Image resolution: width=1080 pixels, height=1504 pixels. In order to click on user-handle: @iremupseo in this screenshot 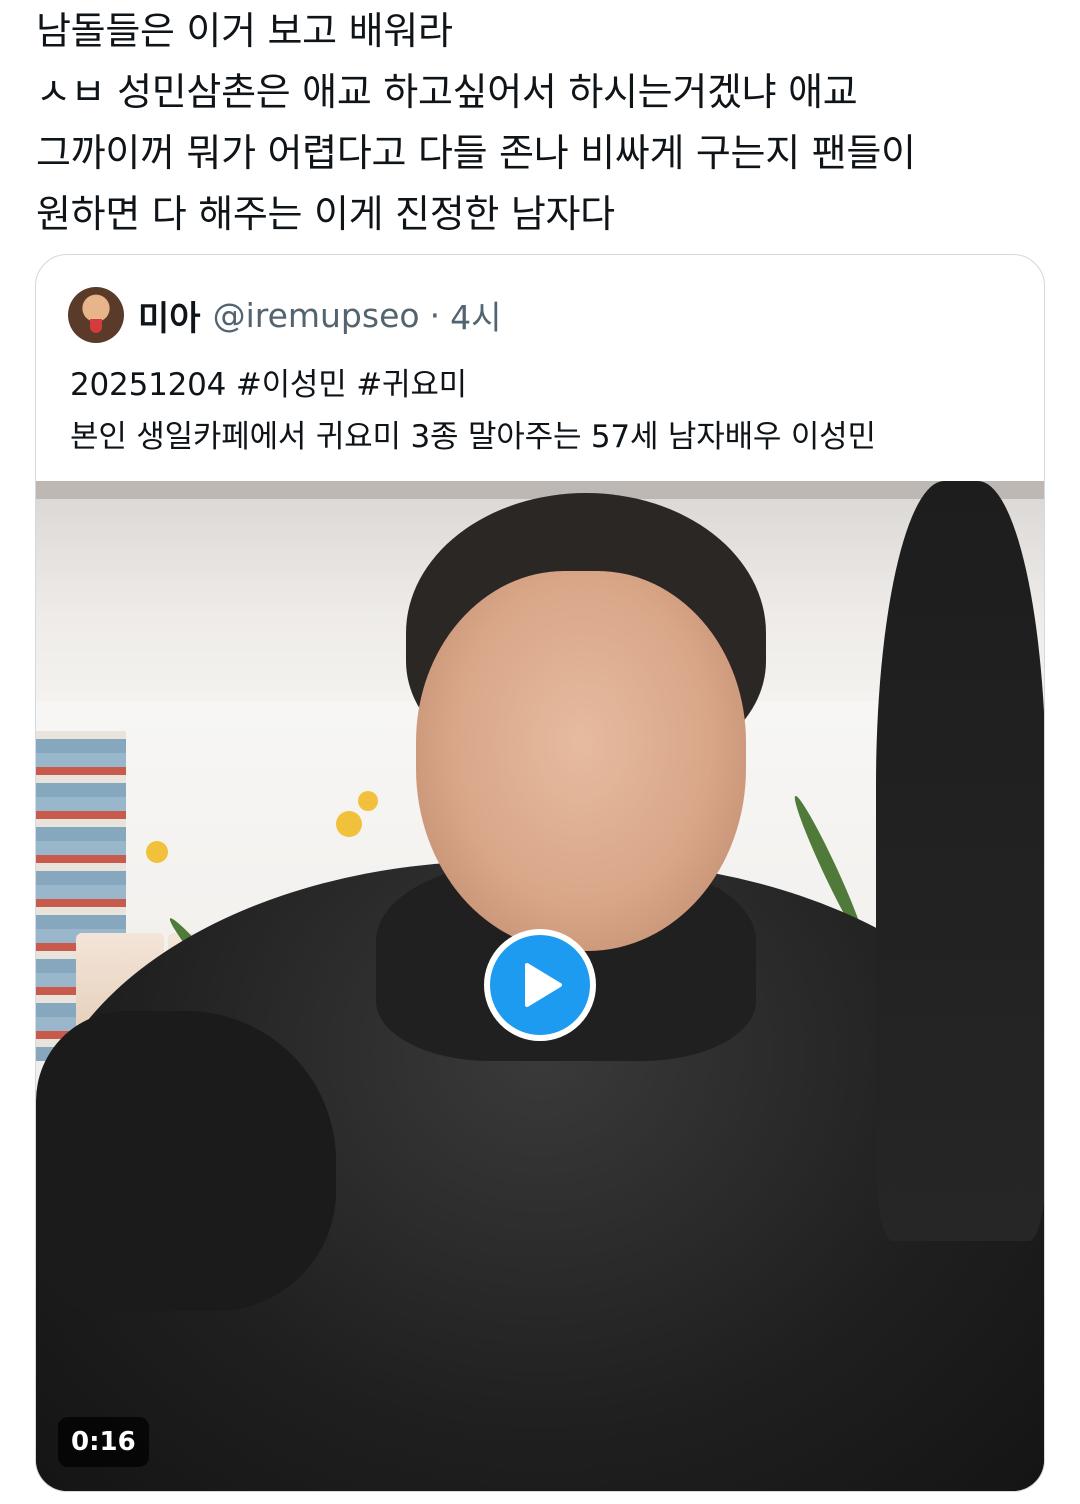, I will do `click(316, 315)`.